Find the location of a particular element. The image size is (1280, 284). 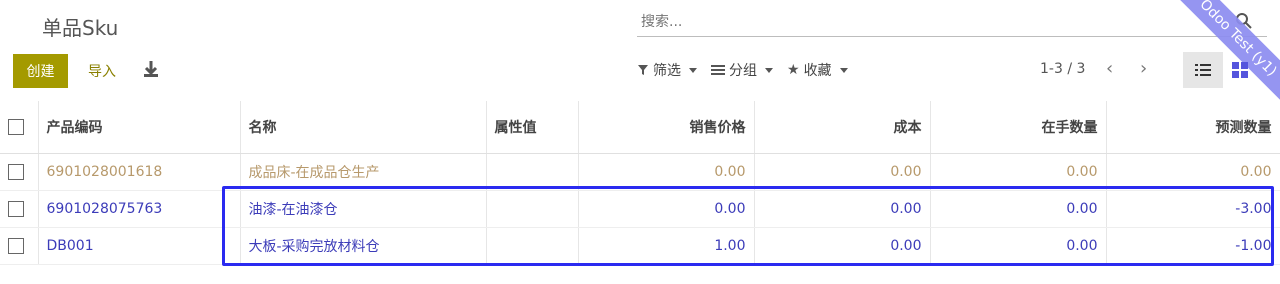

filter-label: 筛选 is located at coordinates (667, 71).